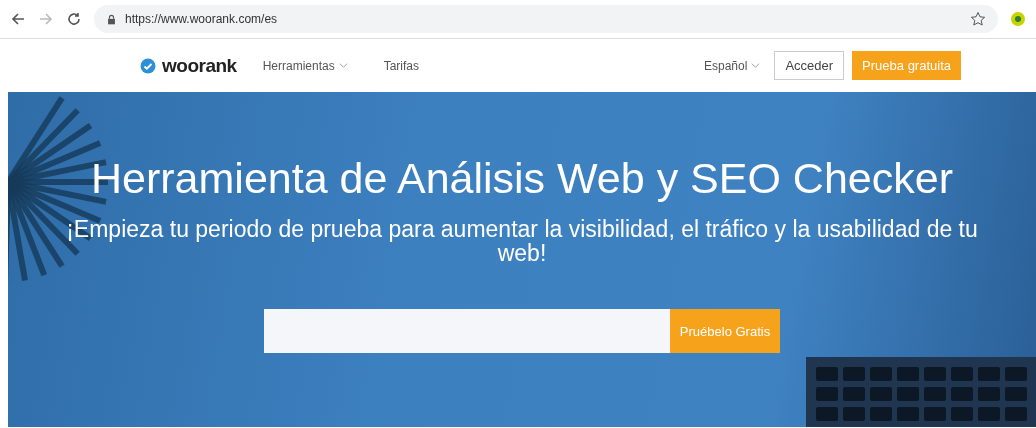 This screenshot has height=428, width=1036. What do you see at coordinates (809, 65) in the screenshot?
I see `login-button: Acceder` at bounding box center [809, 65].